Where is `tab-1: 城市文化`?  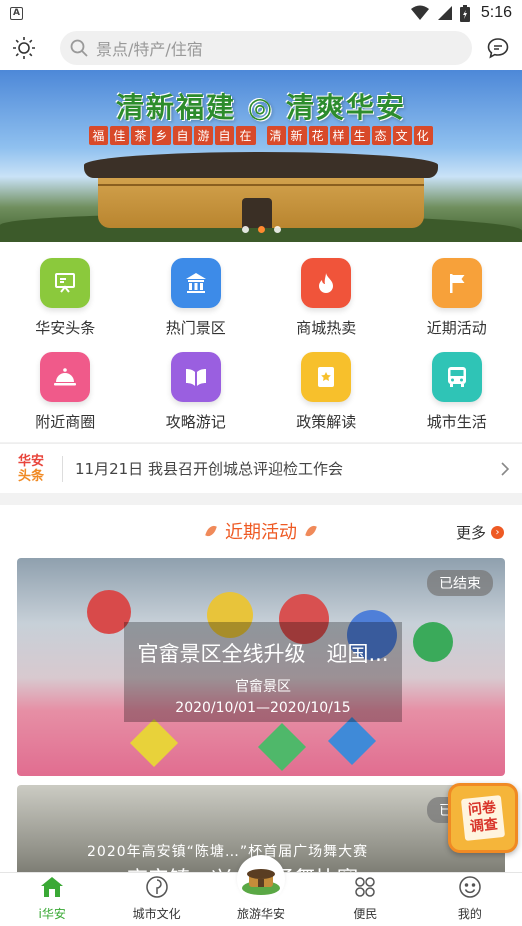
tab-1: 城市文化 is located at coordinates (156, 899).